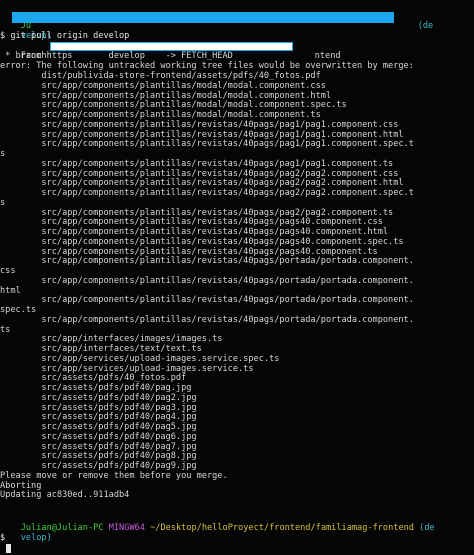  I want to click on prompt-bottom-branch-wrap: velop), so click(36, 537).